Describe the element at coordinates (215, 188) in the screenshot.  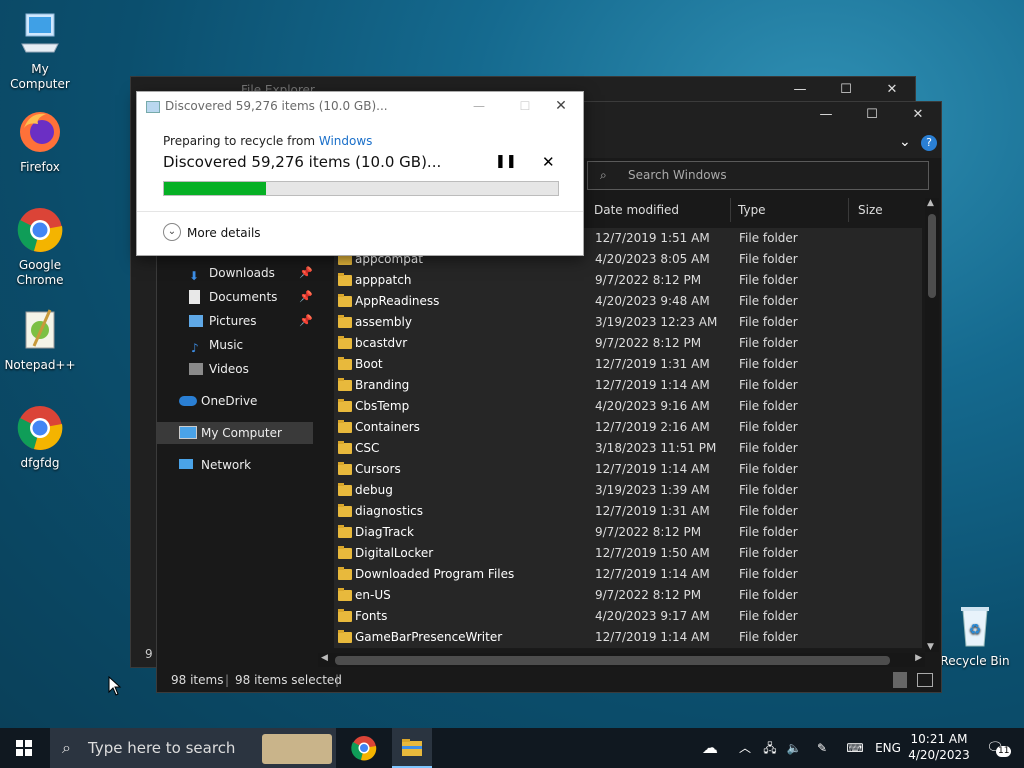
I see `progress-fill` at that location.